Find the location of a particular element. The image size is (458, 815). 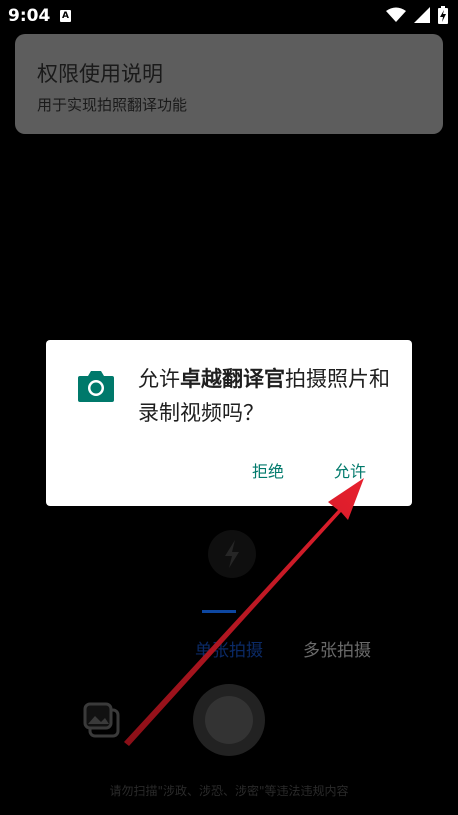

status-icons is located at coordinates (417, 15).